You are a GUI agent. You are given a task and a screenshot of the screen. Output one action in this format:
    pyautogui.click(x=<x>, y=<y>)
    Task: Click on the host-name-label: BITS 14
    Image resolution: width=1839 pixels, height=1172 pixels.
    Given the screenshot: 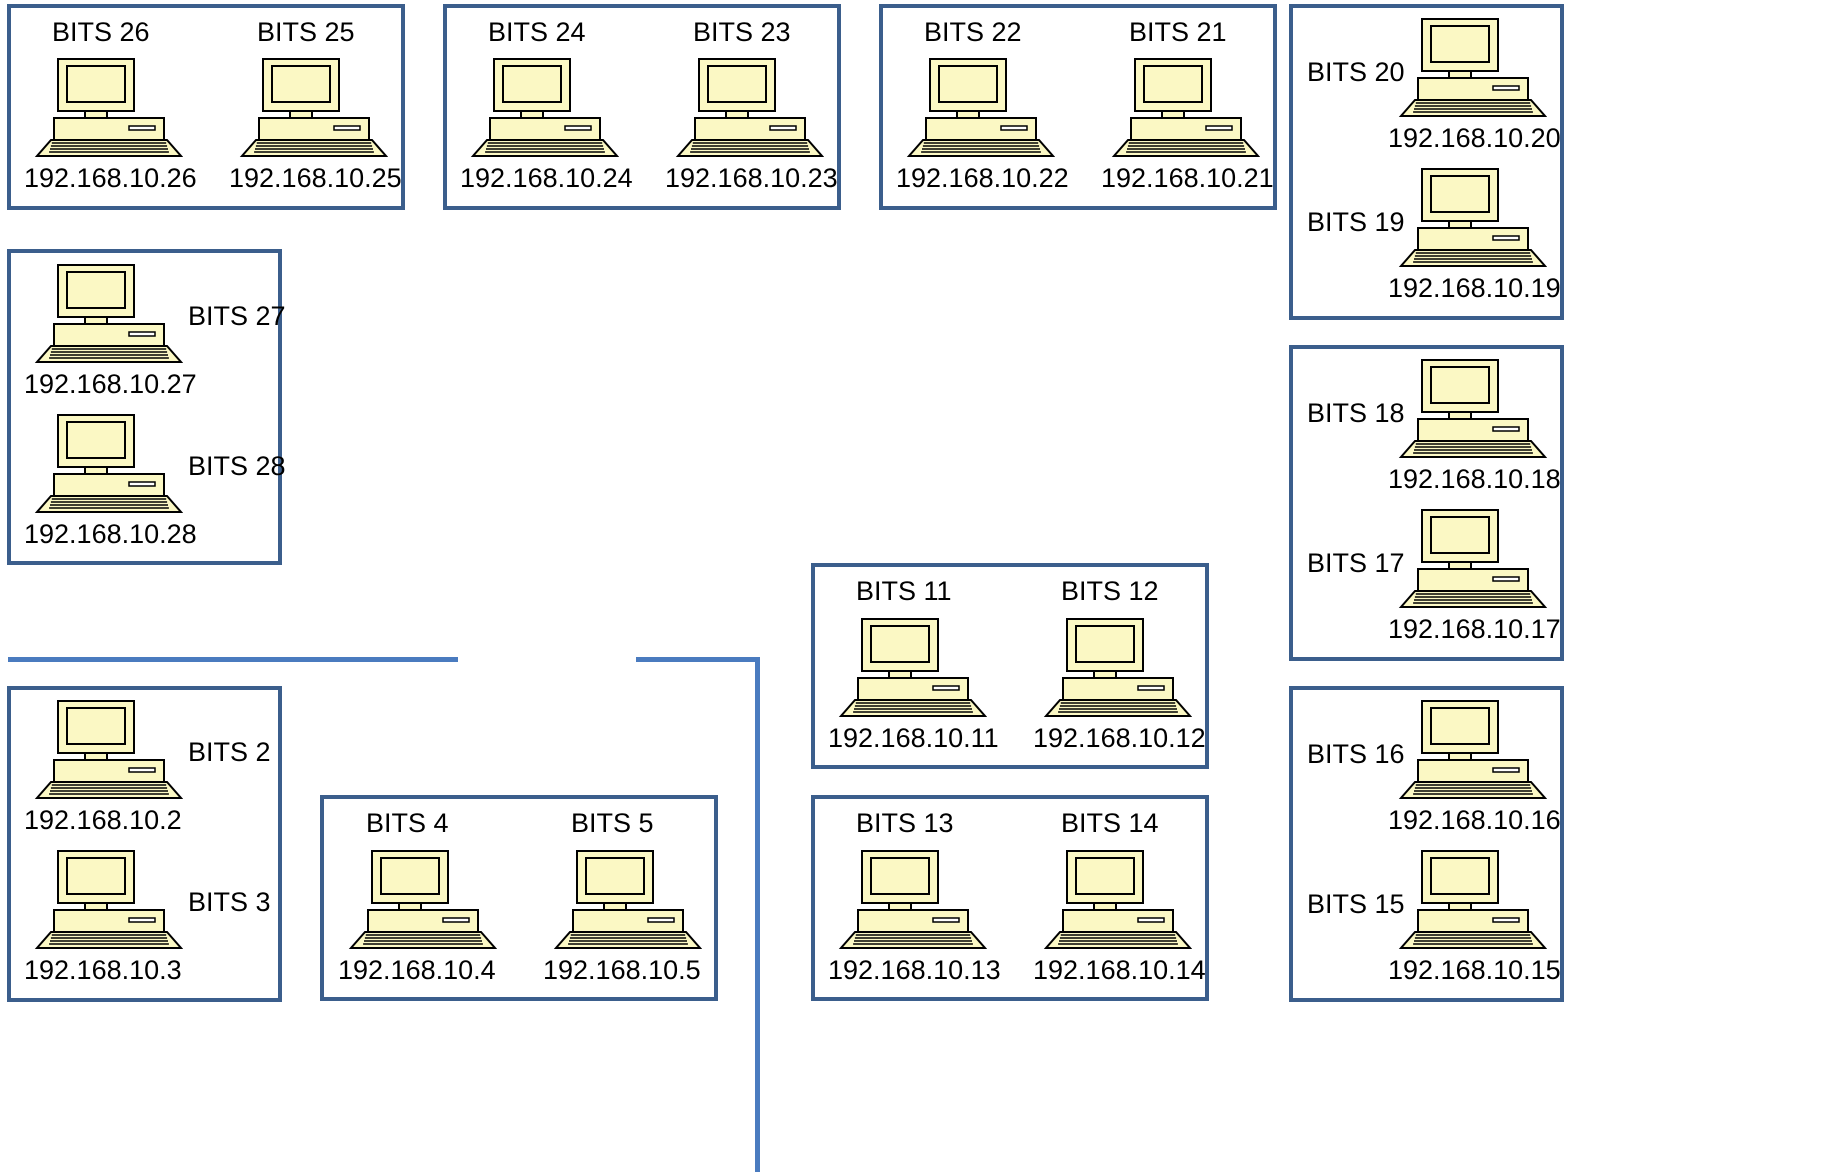 What is the action you would take?
    pyautogui.click(x=1110, y=823)
    